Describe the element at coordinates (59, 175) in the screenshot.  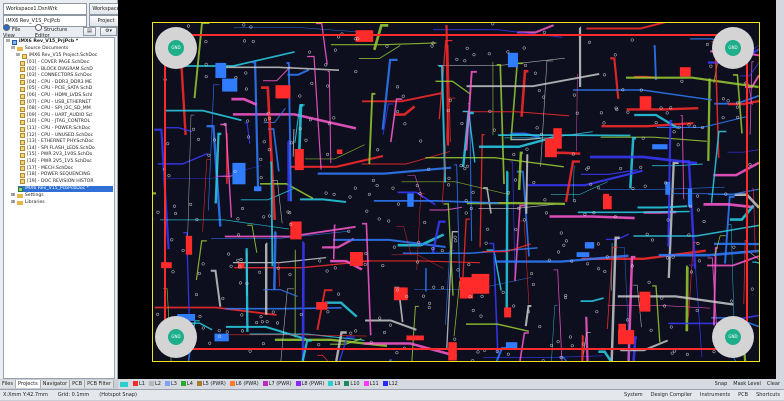
I see `tree-doc-label: [18] - POWER SEQUENCING.` at that location.